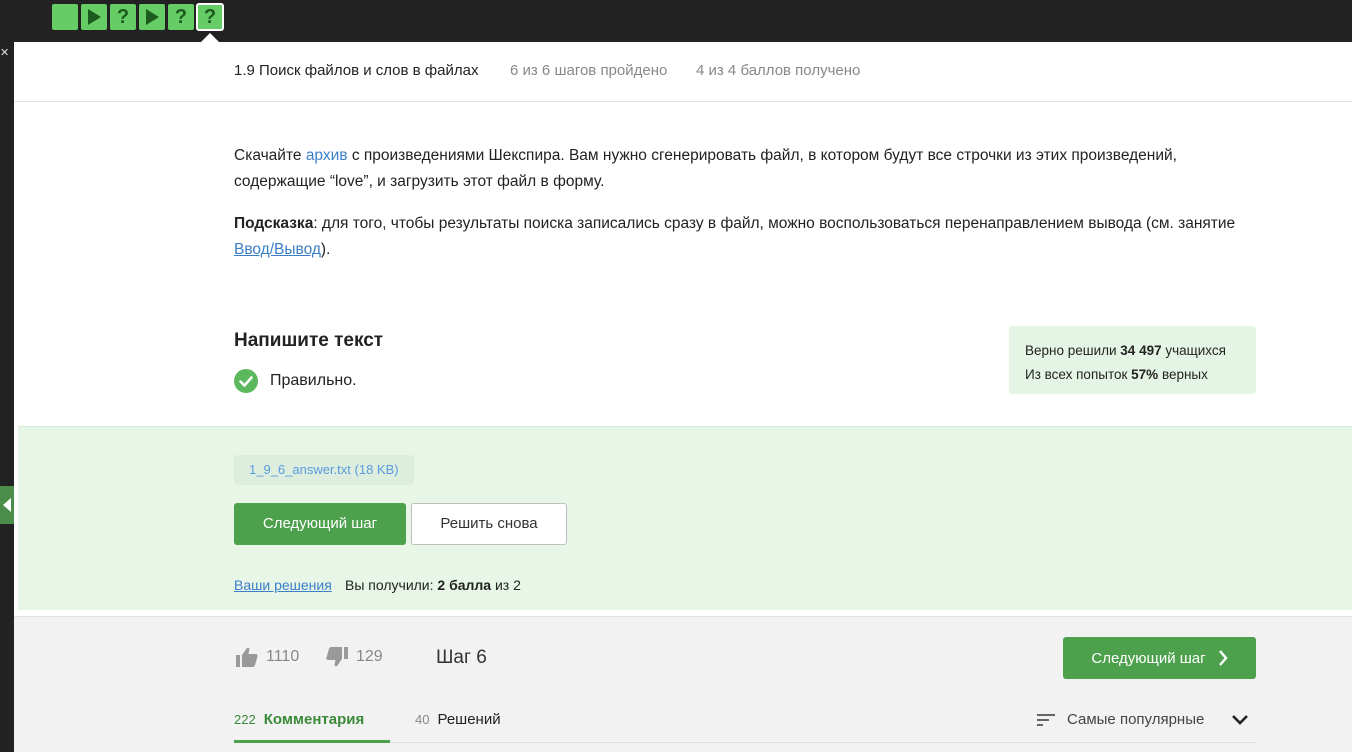 Image resolution: width=1352 pixels, height=752 pixels. What do you see at coordinates (210, 37) in the screenshot?
I see `current-step-pointer` at bounding box center [210, 37].